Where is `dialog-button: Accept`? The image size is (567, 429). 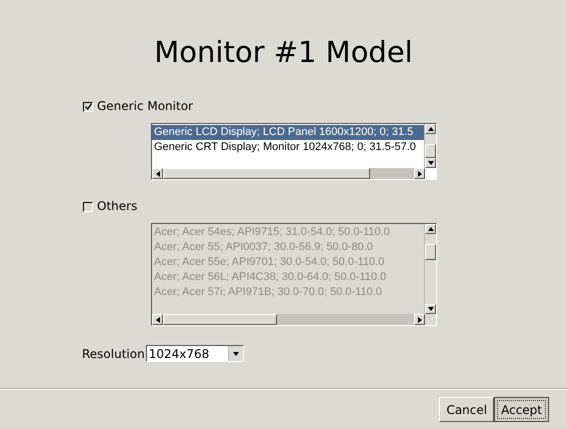
dialog-button: Accept is located at coordinates (521, 409).